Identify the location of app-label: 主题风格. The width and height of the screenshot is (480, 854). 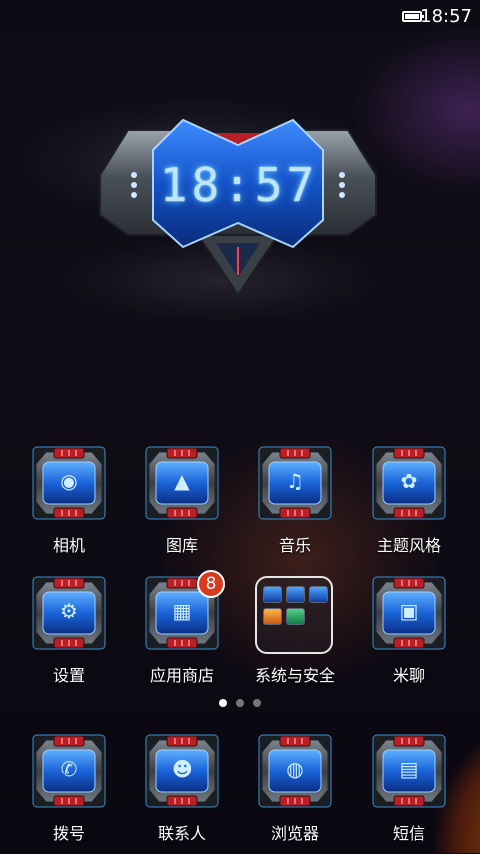
(408, 545).